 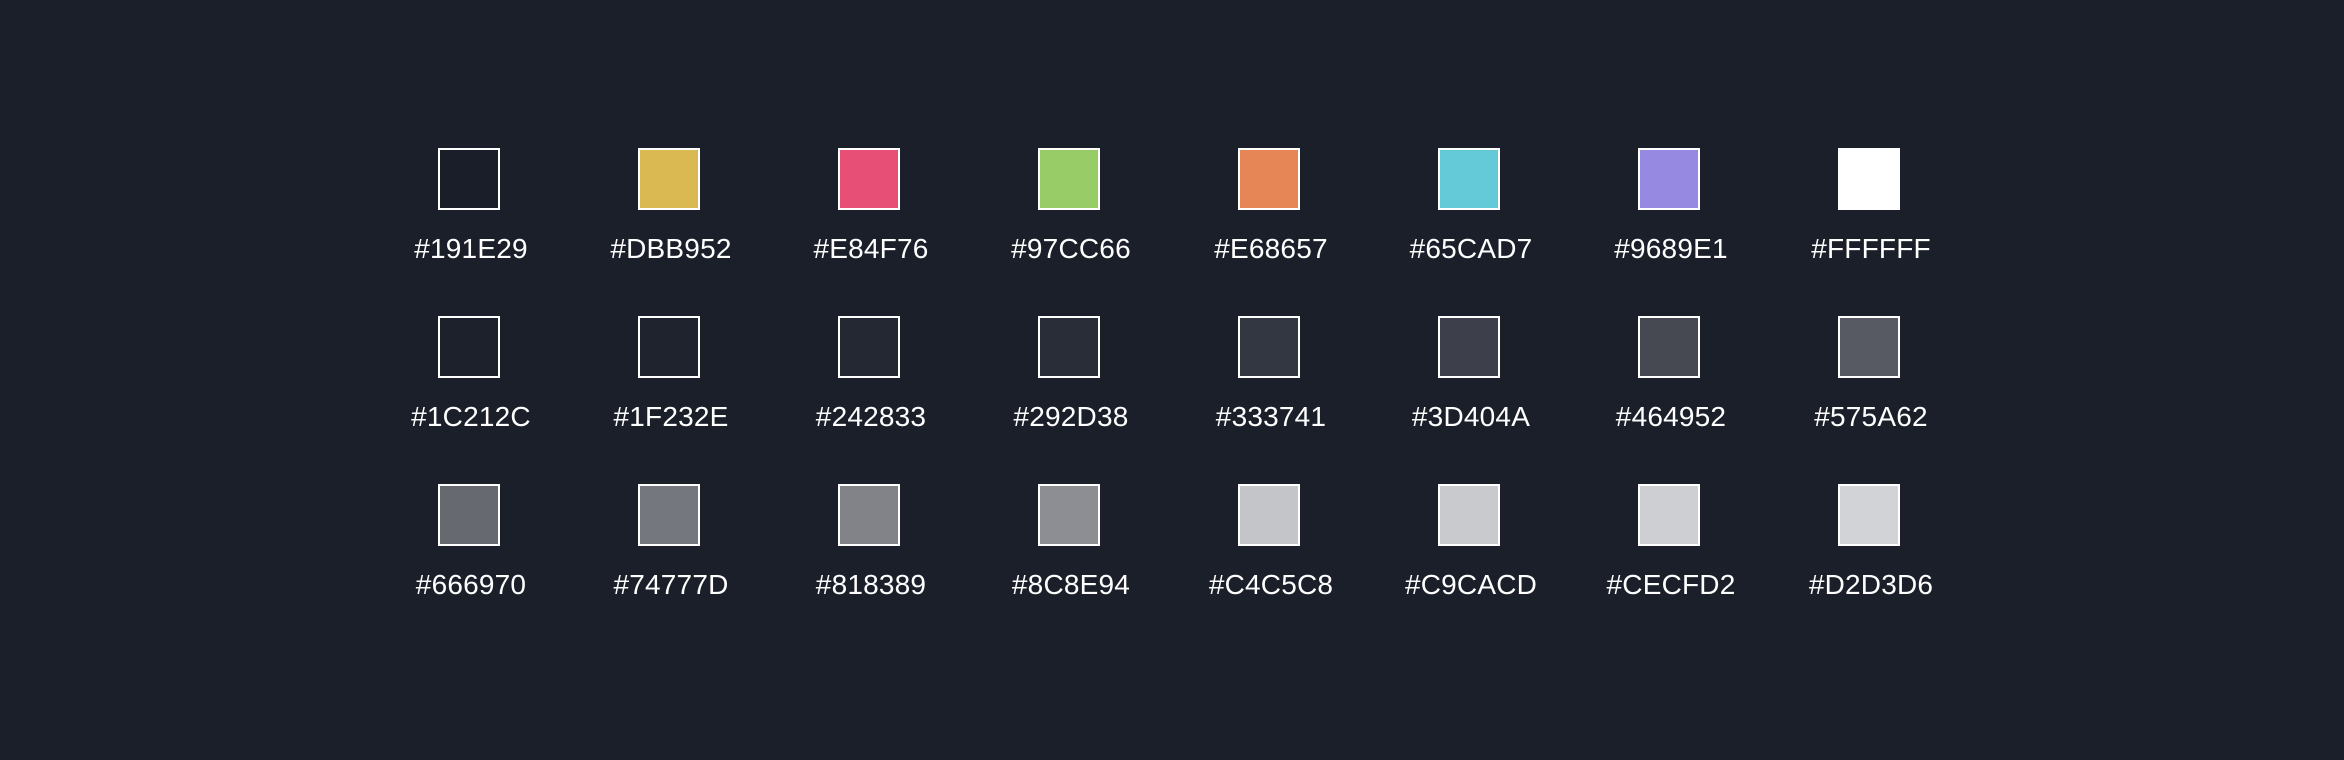 What do you see at coordinates (871, 248) in the screenshot?
I see `swatch-hex-label: #E84F76` at bounding box center [871, 248].